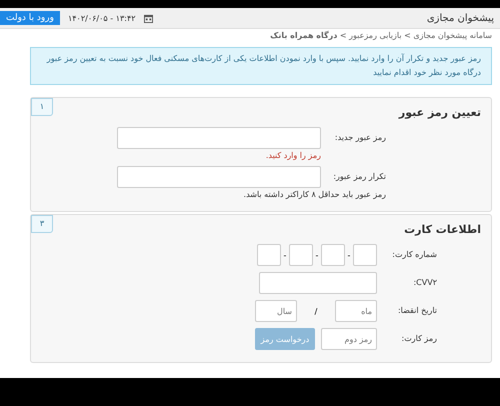 The width and height of the screenshot is (500, 406). I want to click on hint-text: رمز عبور باید حداقل ۸ کاراکتر داشته باشد., so click(315, 194).